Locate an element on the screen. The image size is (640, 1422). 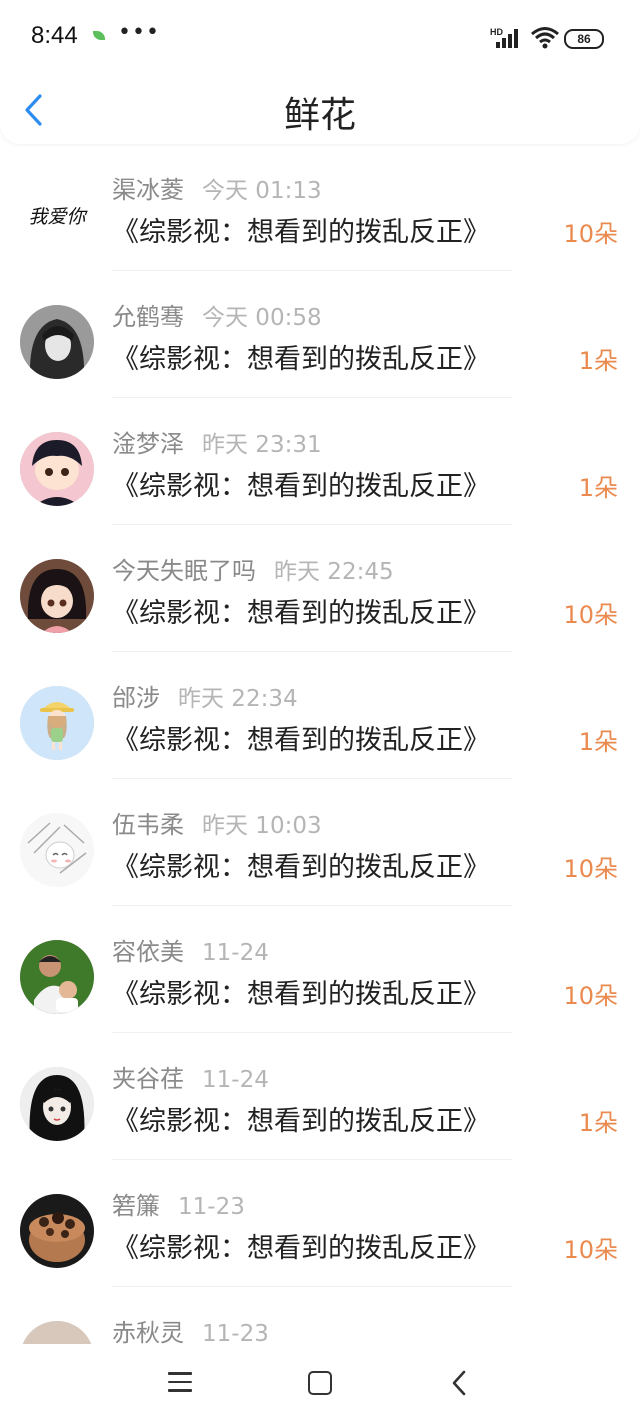
list-item: 邰涉 昨天 22:34 《综影视：想看到的拨乱反正》 1朵 is located at coordinates (320, 715).